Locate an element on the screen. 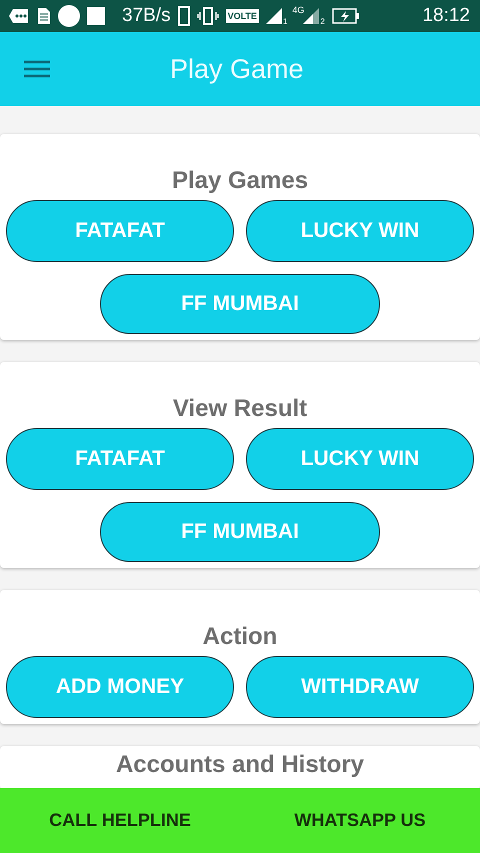 This screenshot has width=480, height=853. bottom-button: WHATSAPP US is located at coordinates (360, 820).